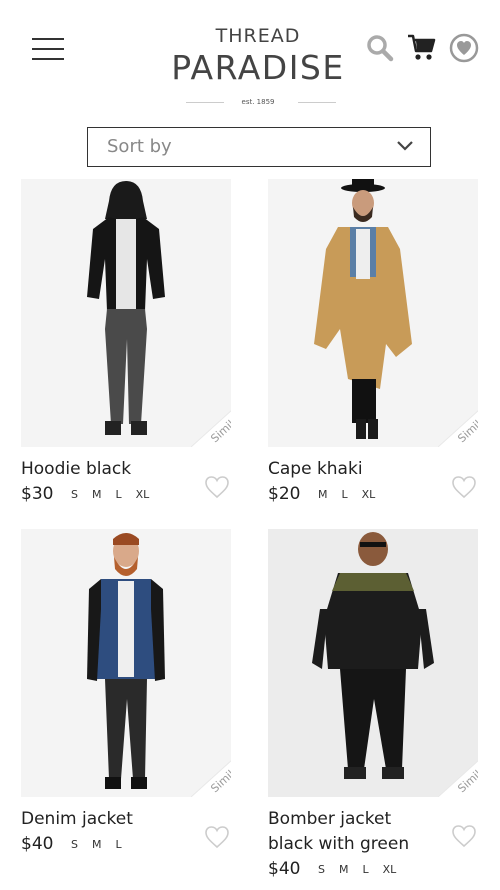 The height and width of the screenshot is (890, 500). Describe the element at coordinates (139, 146) in the screenshot. I see `sort-by-label: Sort by` at that location.